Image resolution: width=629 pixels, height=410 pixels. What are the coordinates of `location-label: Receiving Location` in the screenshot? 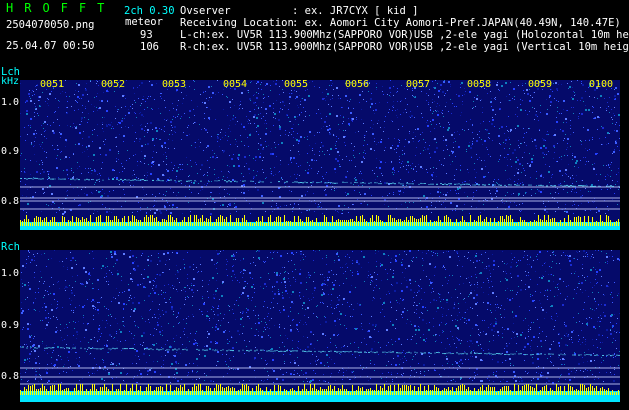 It's located at (237, 23).